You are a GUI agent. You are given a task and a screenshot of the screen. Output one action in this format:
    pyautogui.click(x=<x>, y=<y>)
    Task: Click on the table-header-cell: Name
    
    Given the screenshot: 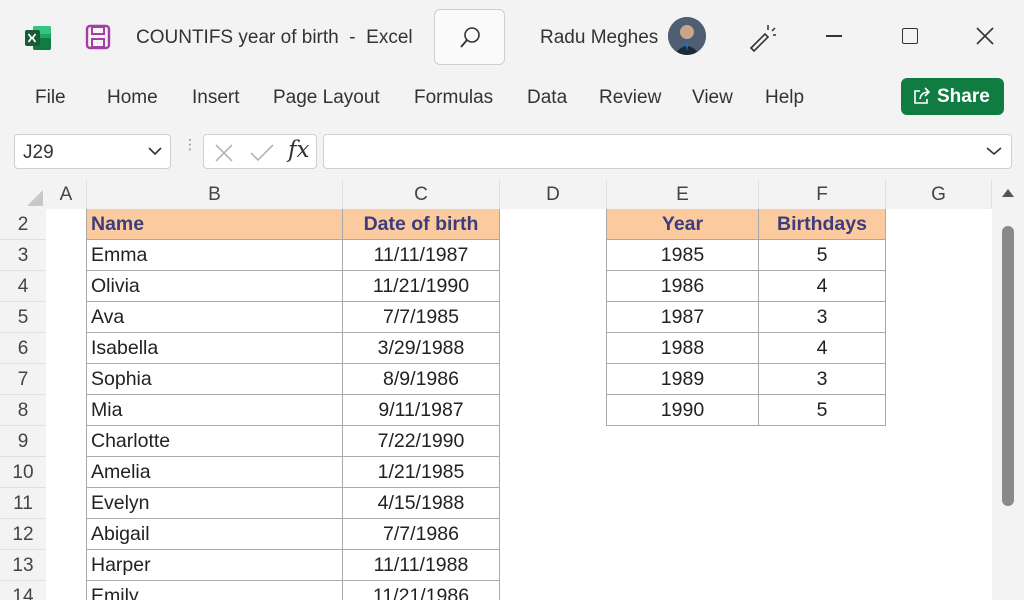 What is the action you would take?
    pyautogui.click(x=215, y=224)
    